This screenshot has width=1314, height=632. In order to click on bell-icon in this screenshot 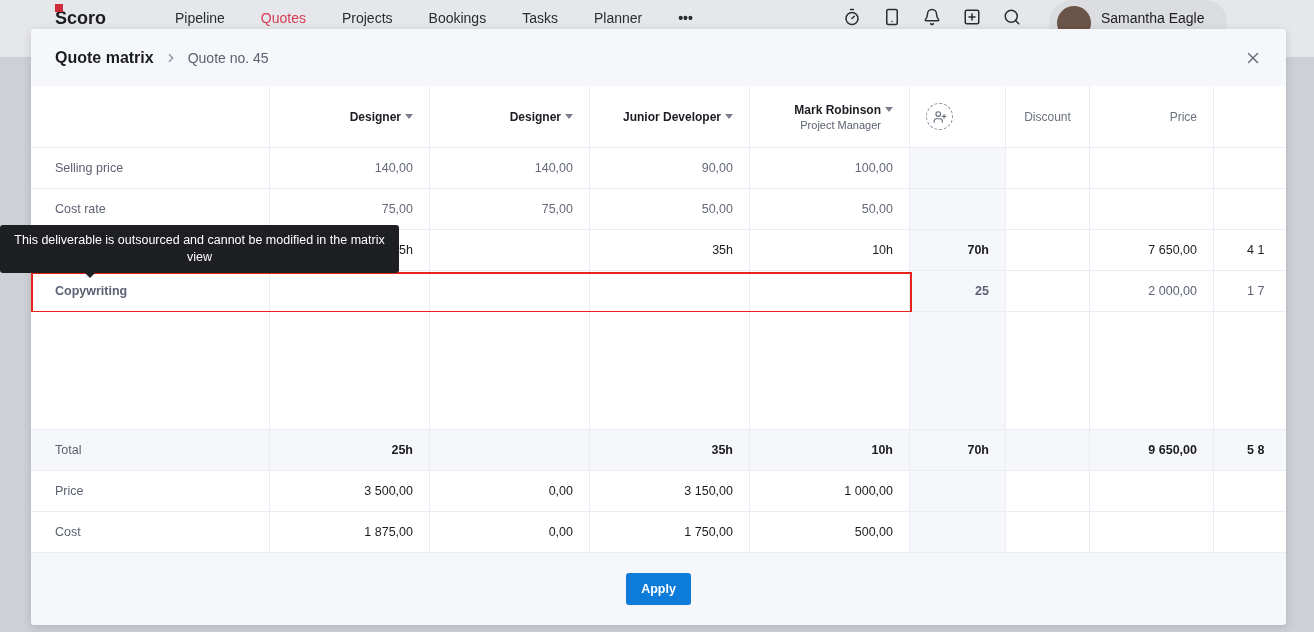, I will do `click(931, 17)`.